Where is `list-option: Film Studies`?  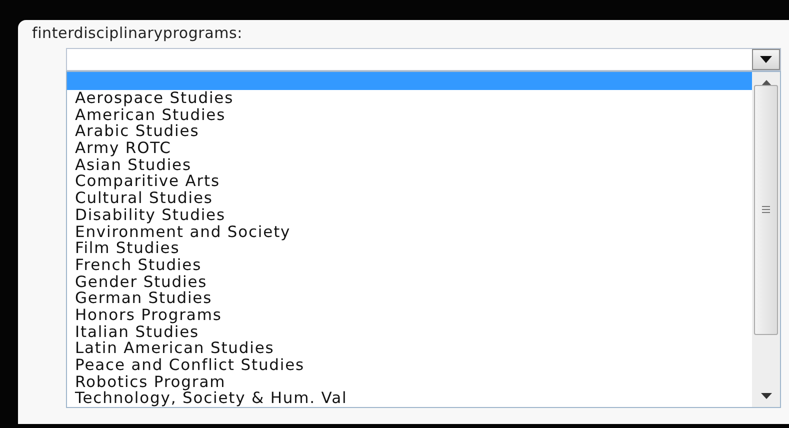
list-option: Film Studies is located at coordinates (409, 248).